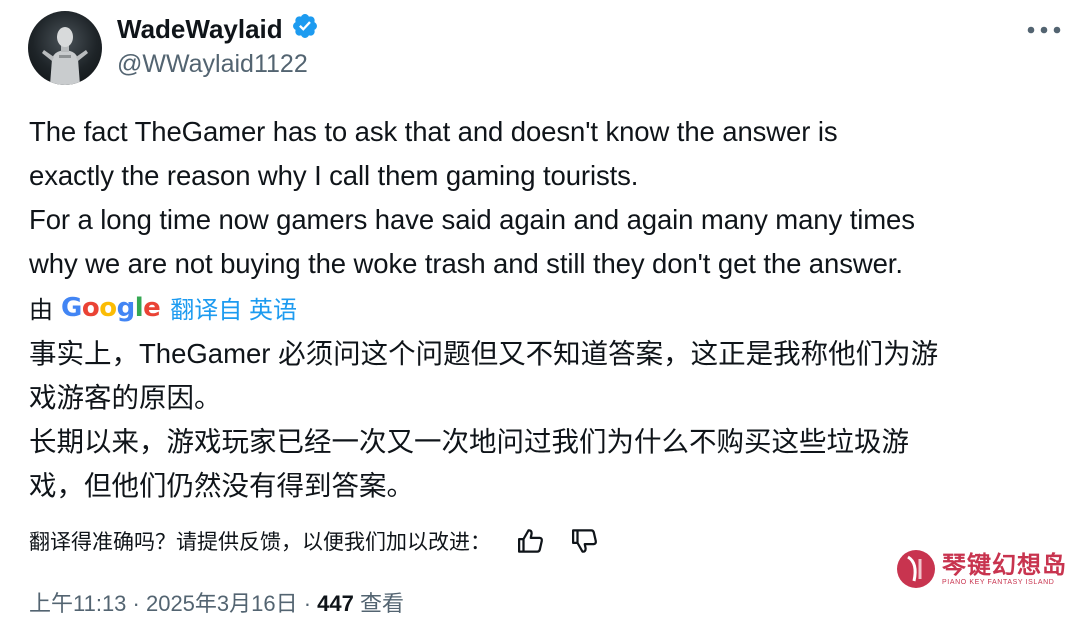 This screenshot has height=618, width=1080. I want to click on google-logo: Google, so click(111, 307).